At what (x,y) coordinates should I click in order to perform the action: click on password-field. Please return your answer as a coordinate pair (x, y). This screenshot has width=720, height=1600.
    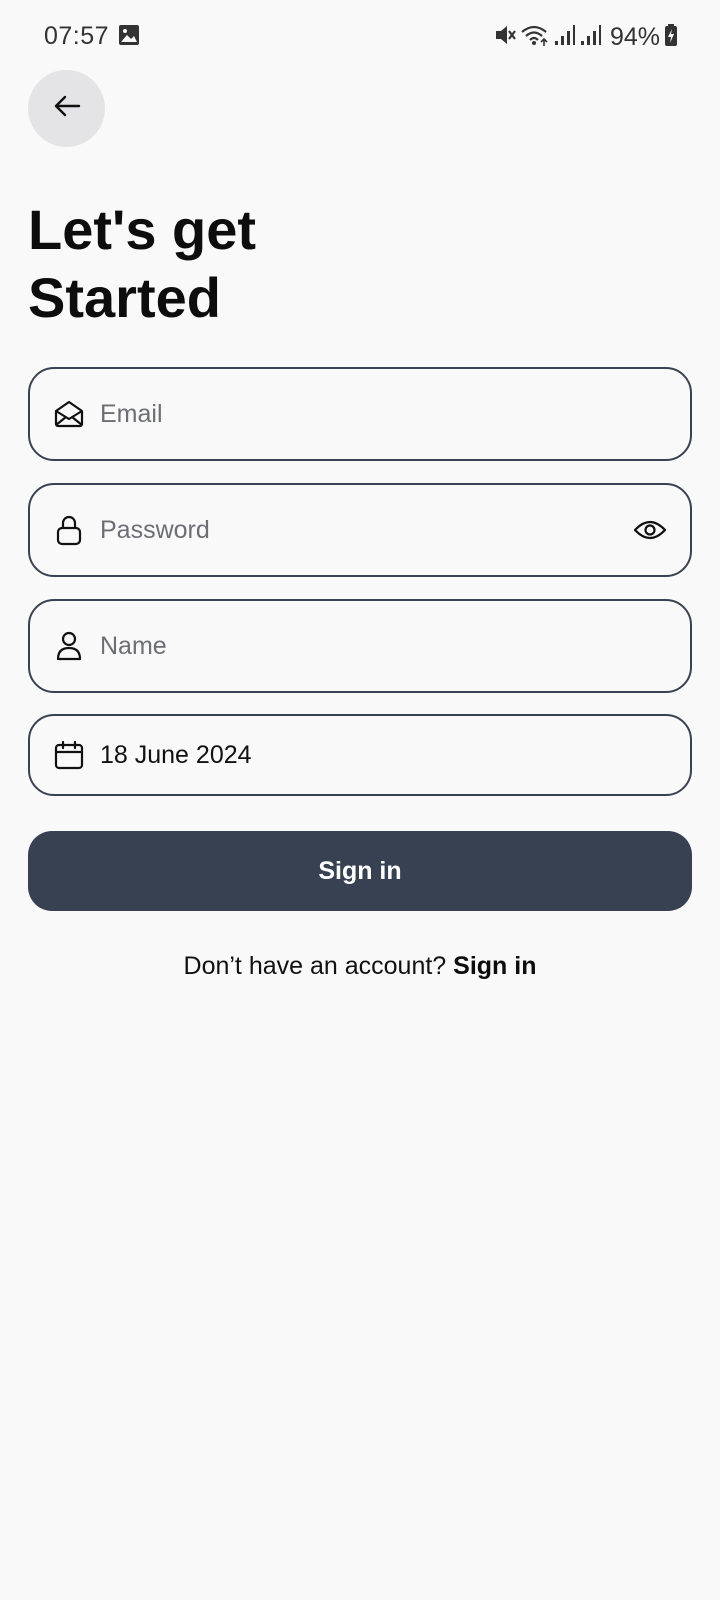
    Looking at the image, I should click on (360, 530).